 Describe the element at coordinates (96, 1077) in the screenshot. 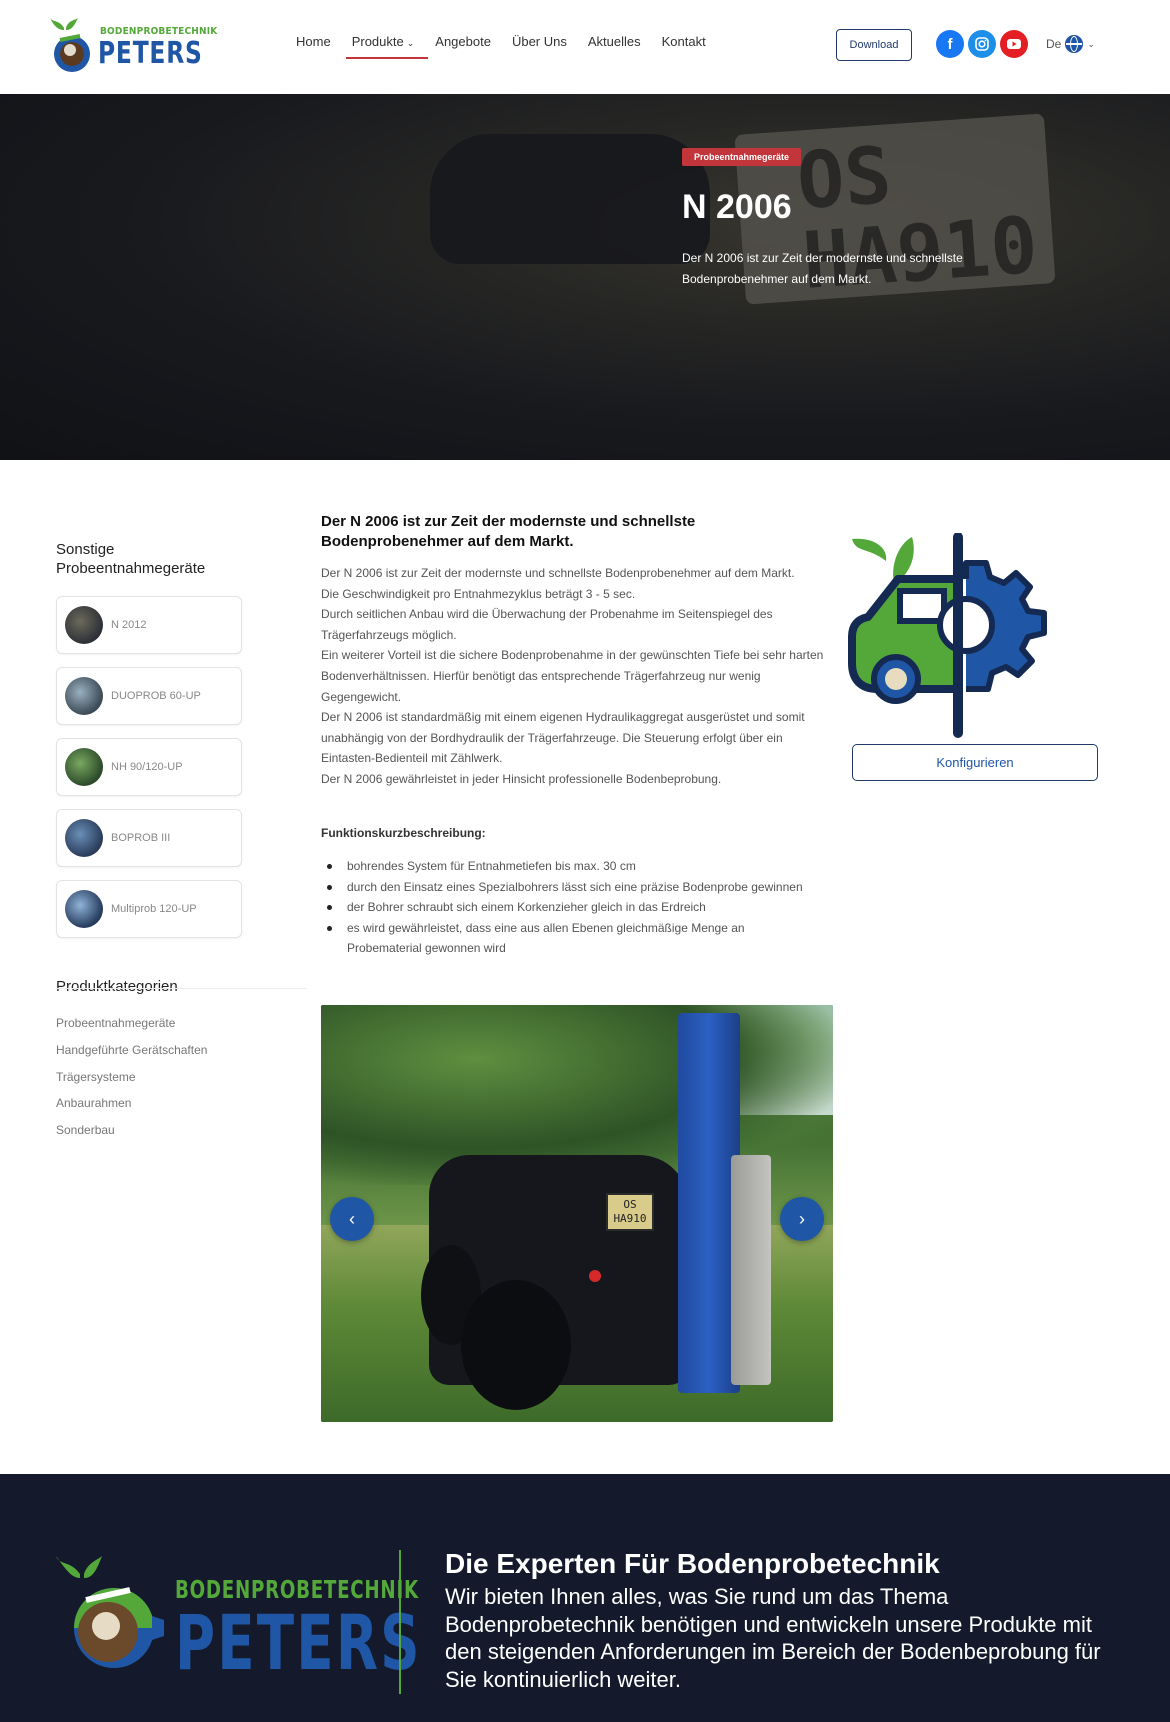

I see `category-link: Trägersysteme` at that location.